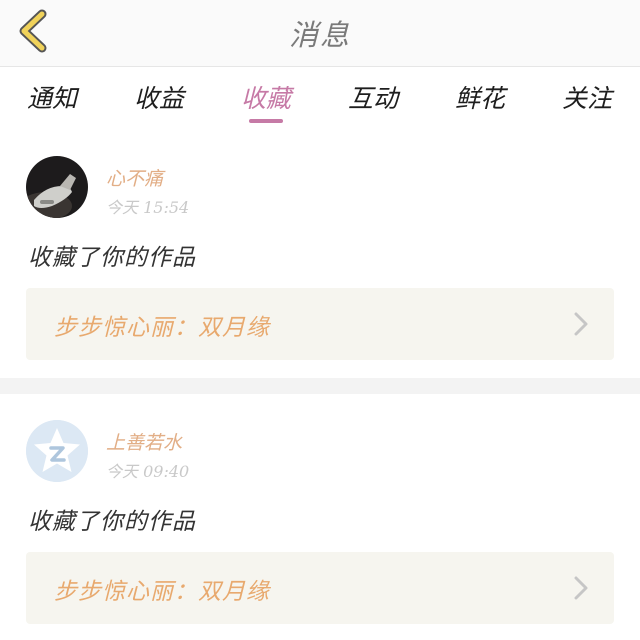  I want to click on default-star-avatar-icon, so click(57, 451).